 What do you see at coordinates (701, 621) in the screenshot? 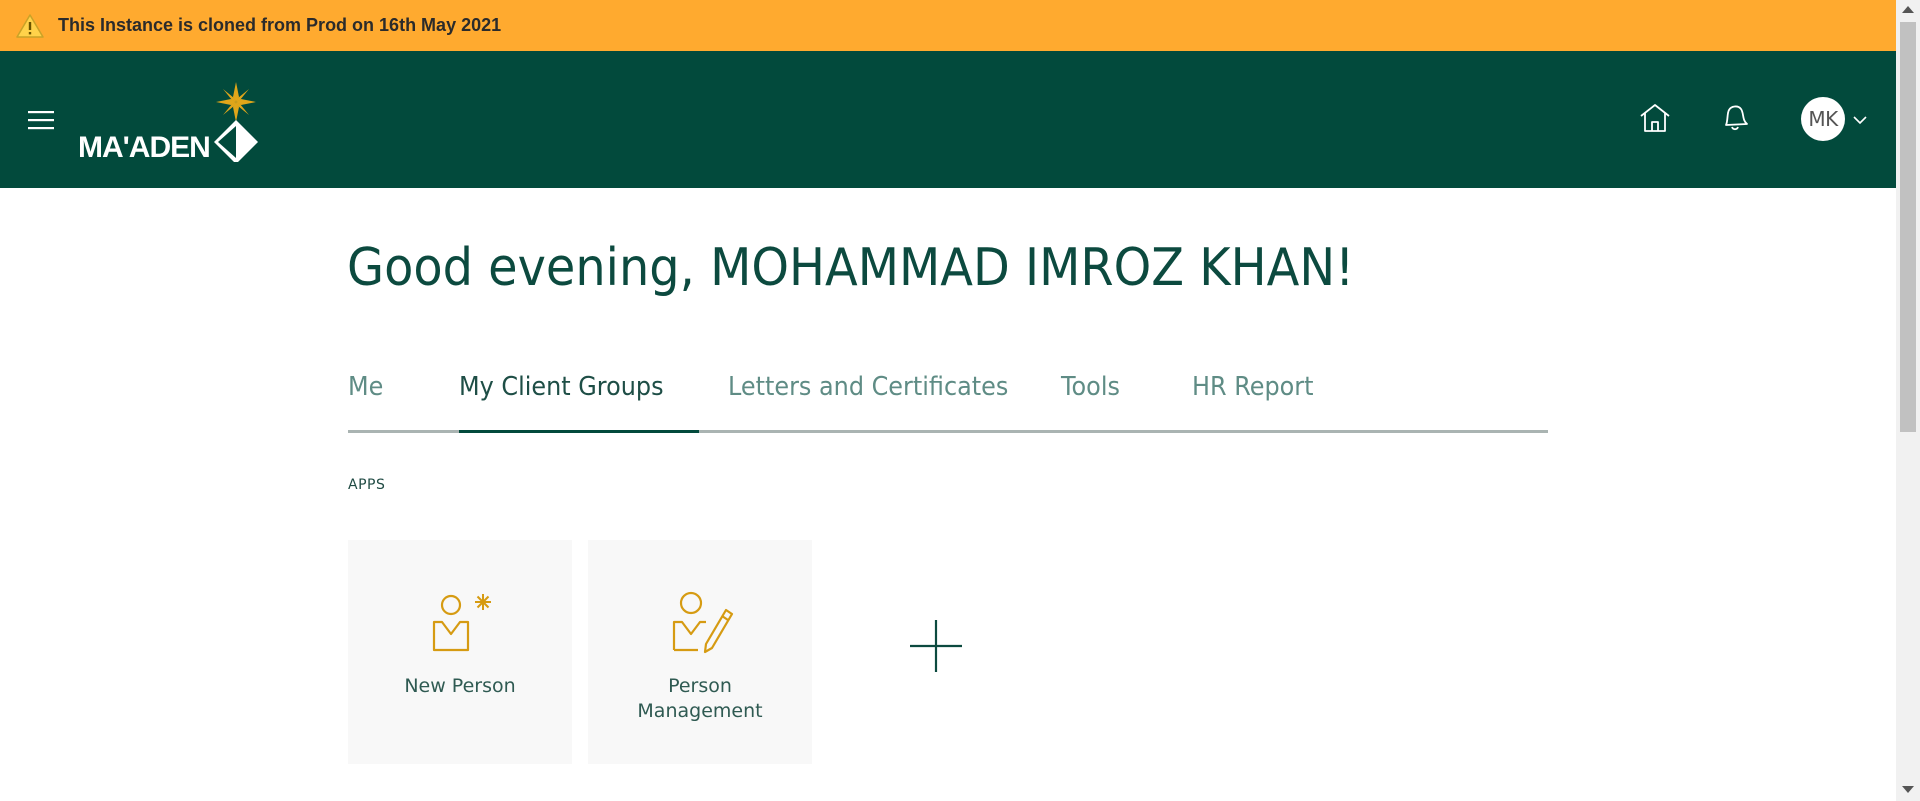
I see `person-management-icon` at bounding box center [701, 621].